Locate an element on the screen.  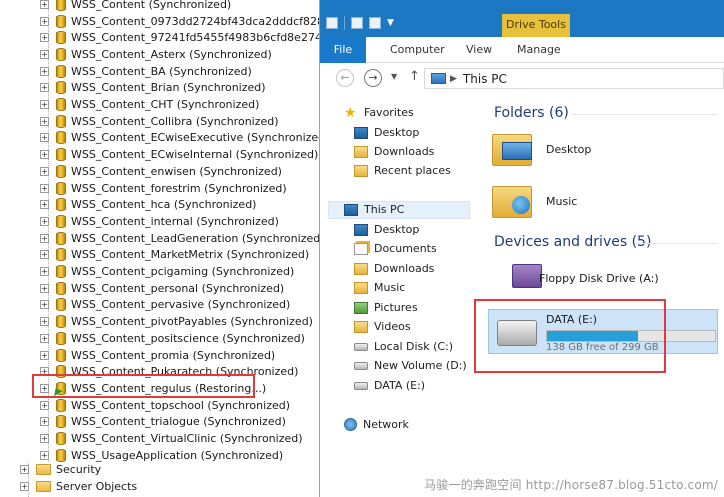
tree-node-database: + WSS_Content_Asterx (Synchronized) is located at coordinates (156, 54).